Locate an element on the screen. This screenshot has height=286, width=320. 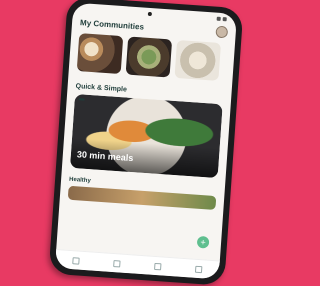
avatar is located at coordinates (222, 32).